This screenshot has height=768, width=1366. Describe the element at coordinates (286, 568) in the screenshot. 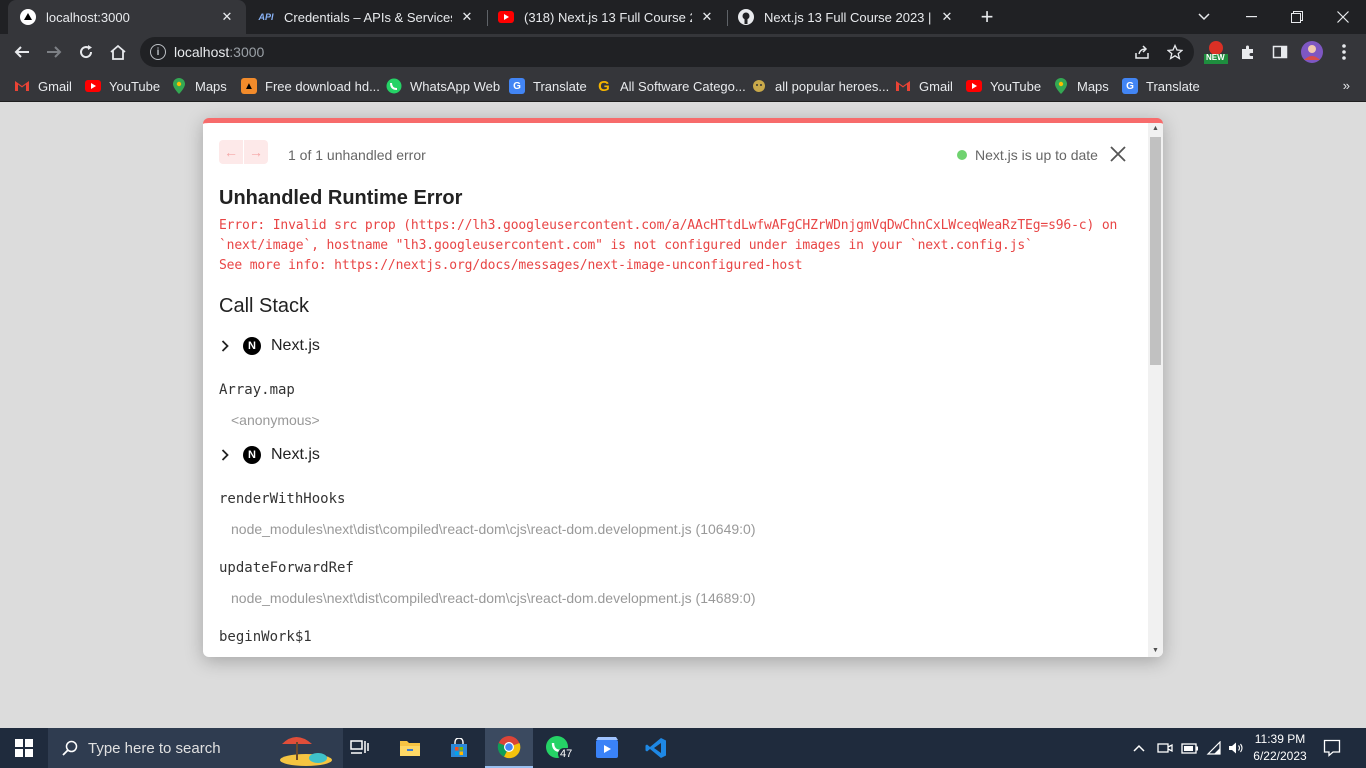

I see `stack-frame-function: updateForwardRef` at that location.